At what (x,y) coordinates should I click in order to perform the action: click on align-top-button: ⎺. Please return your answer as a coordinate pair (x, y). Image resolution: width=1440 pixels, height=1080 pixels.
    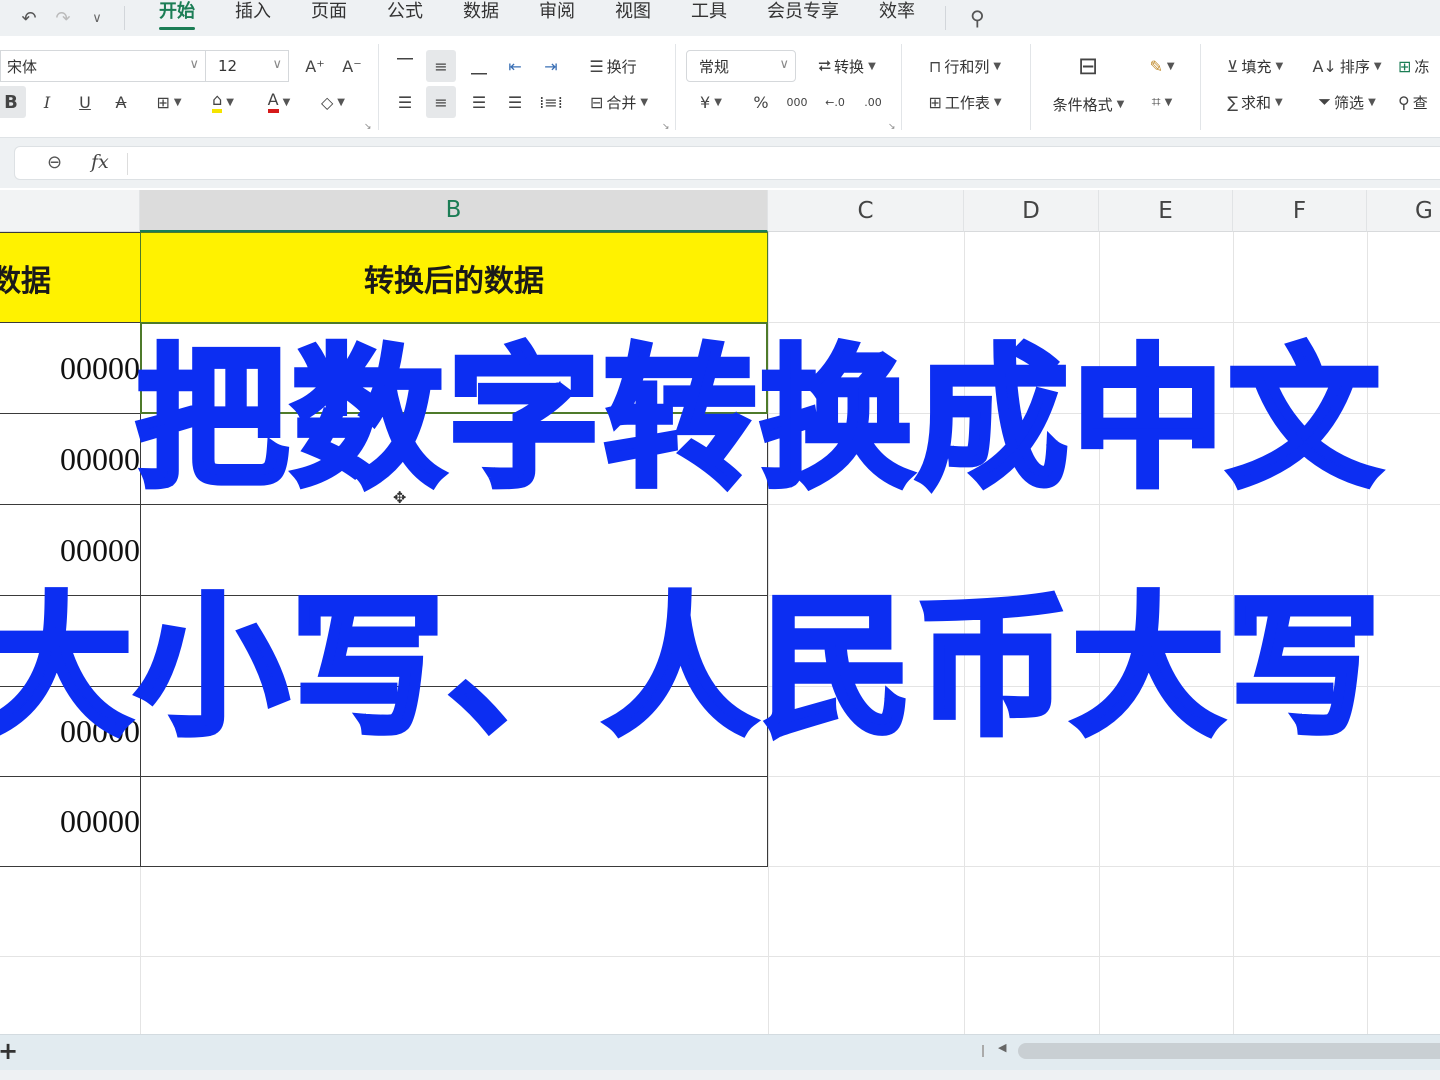
    Looking at the image, I should click on (405, 66).